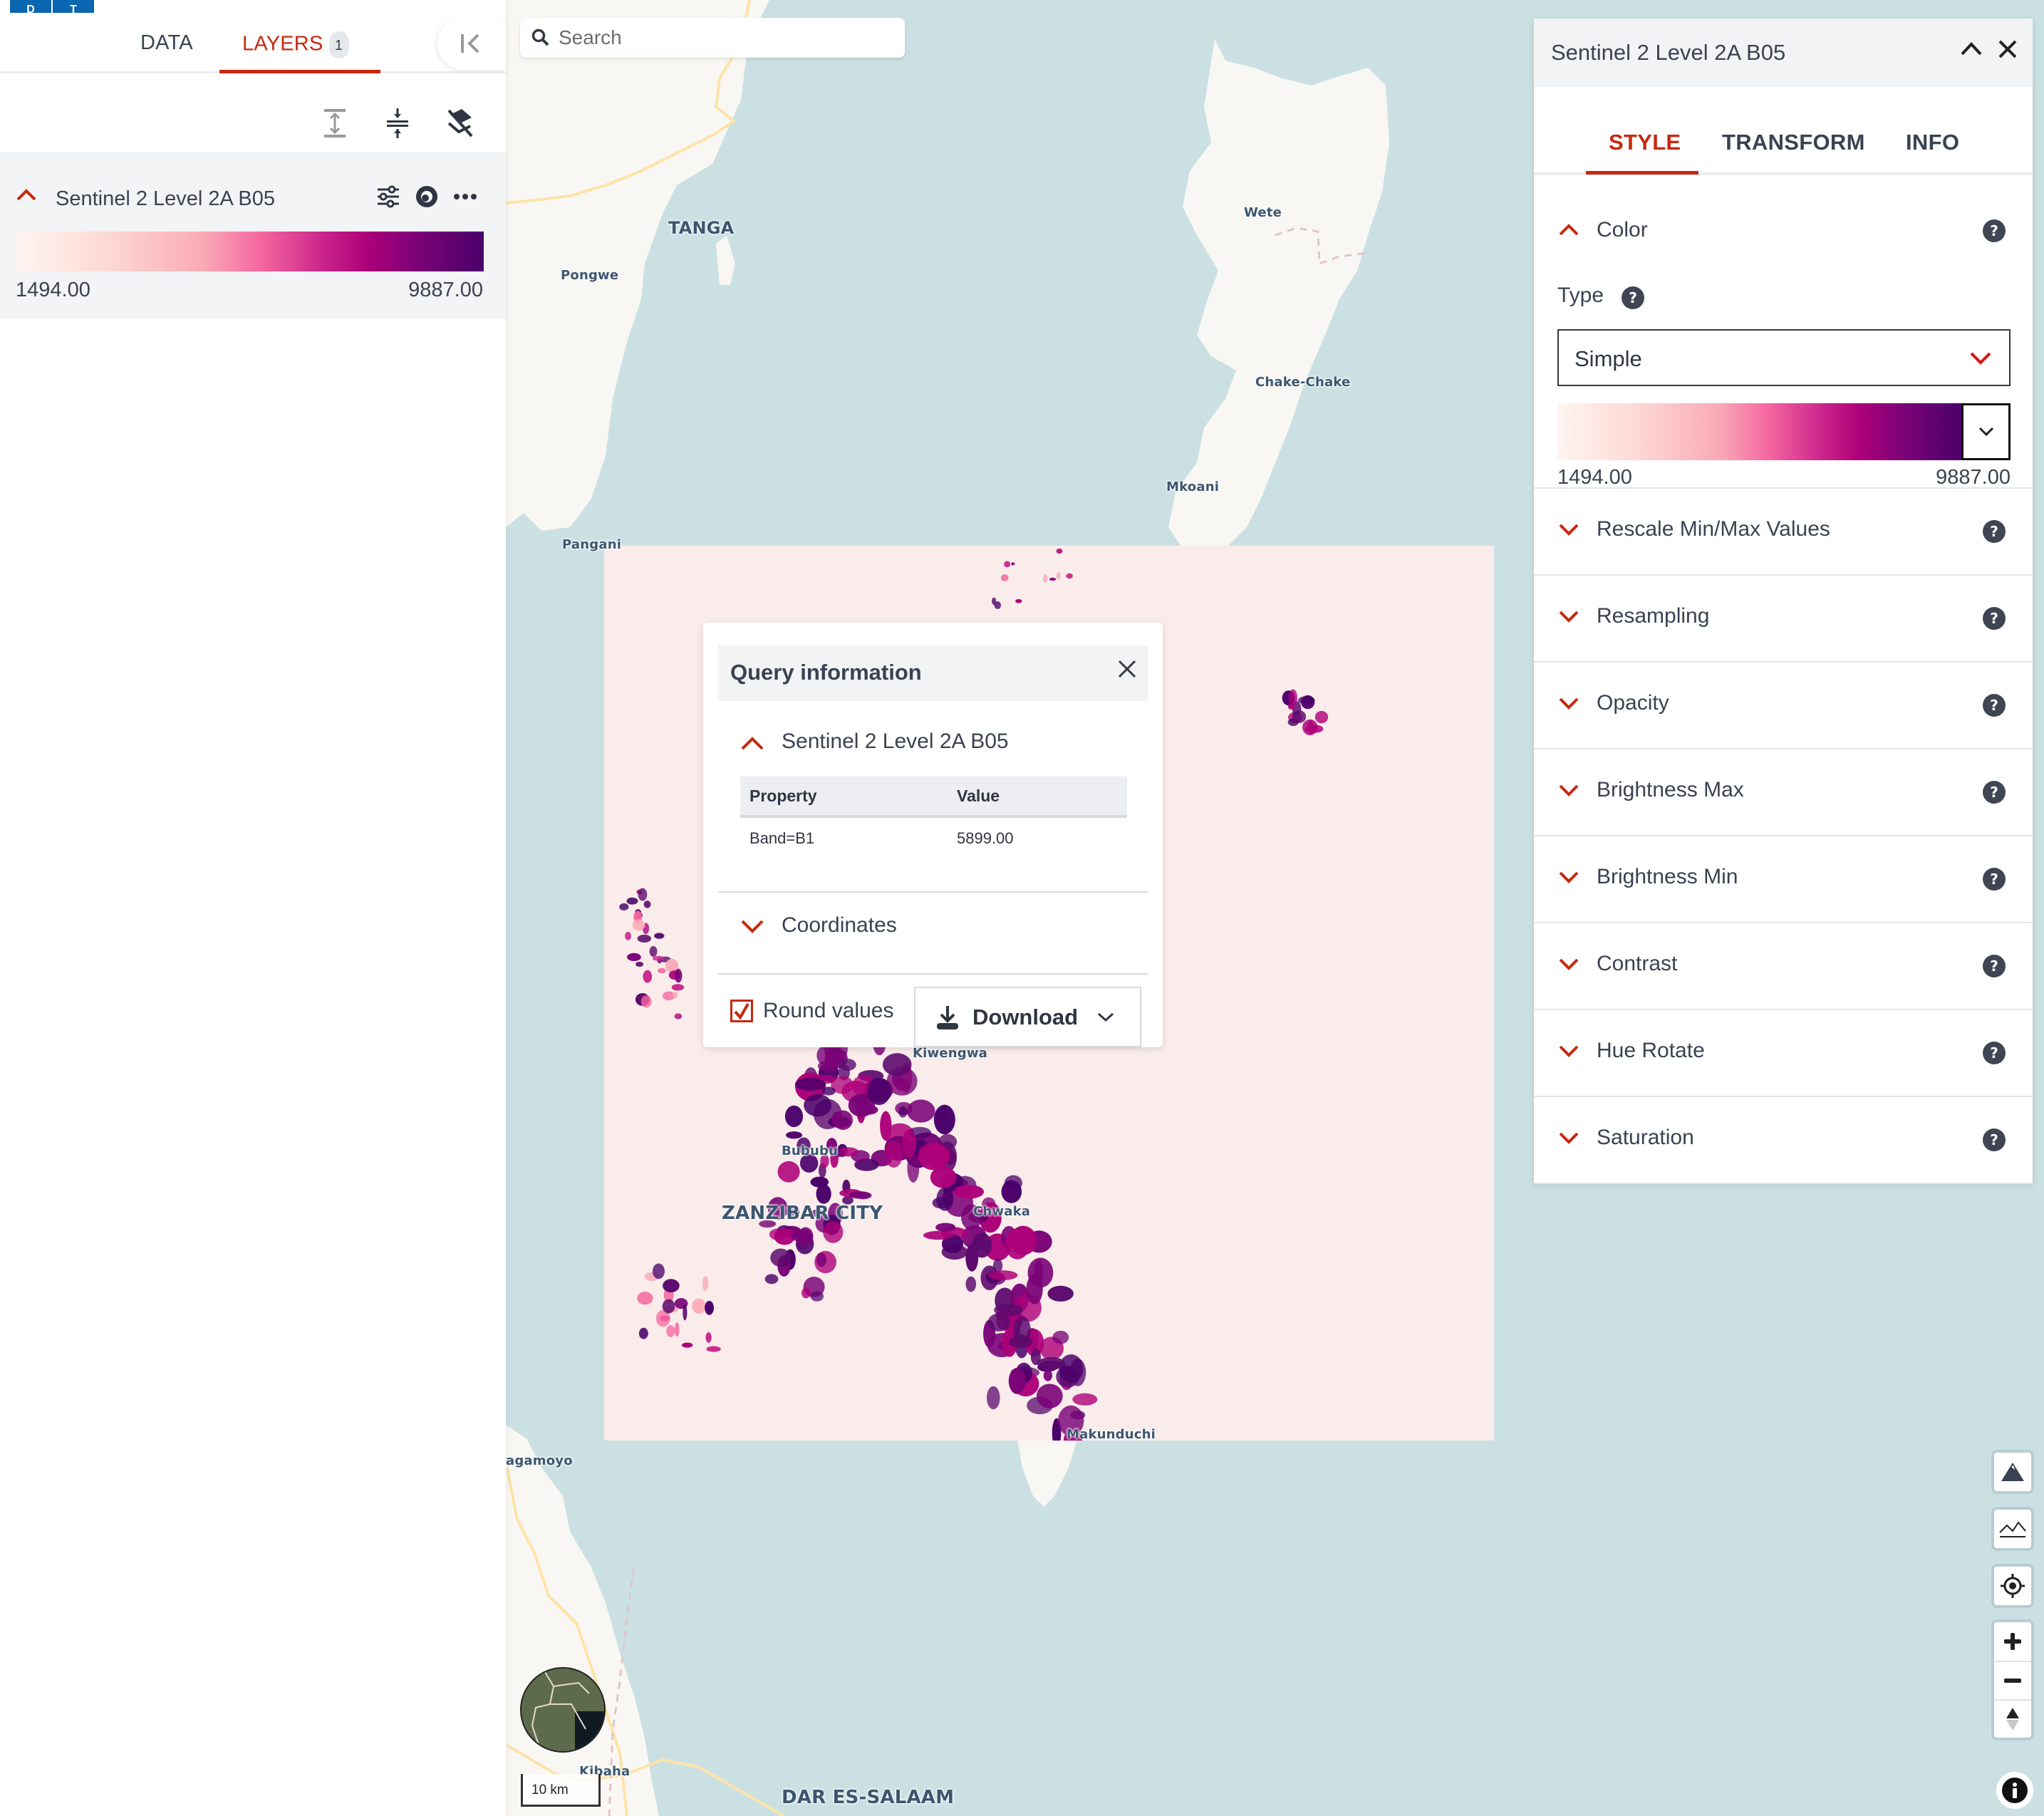 The width and height of the screenshot is (2044, 1816). Describe the element at coordinates (1972, 49) in the screenshot. I see `minimize-panel-icon` at that location.